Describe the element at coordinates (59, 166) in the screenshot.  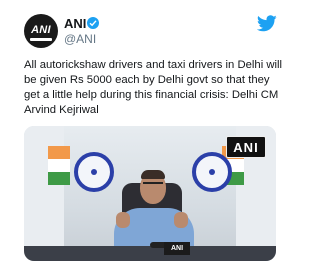
I see `flag-left` at that location.